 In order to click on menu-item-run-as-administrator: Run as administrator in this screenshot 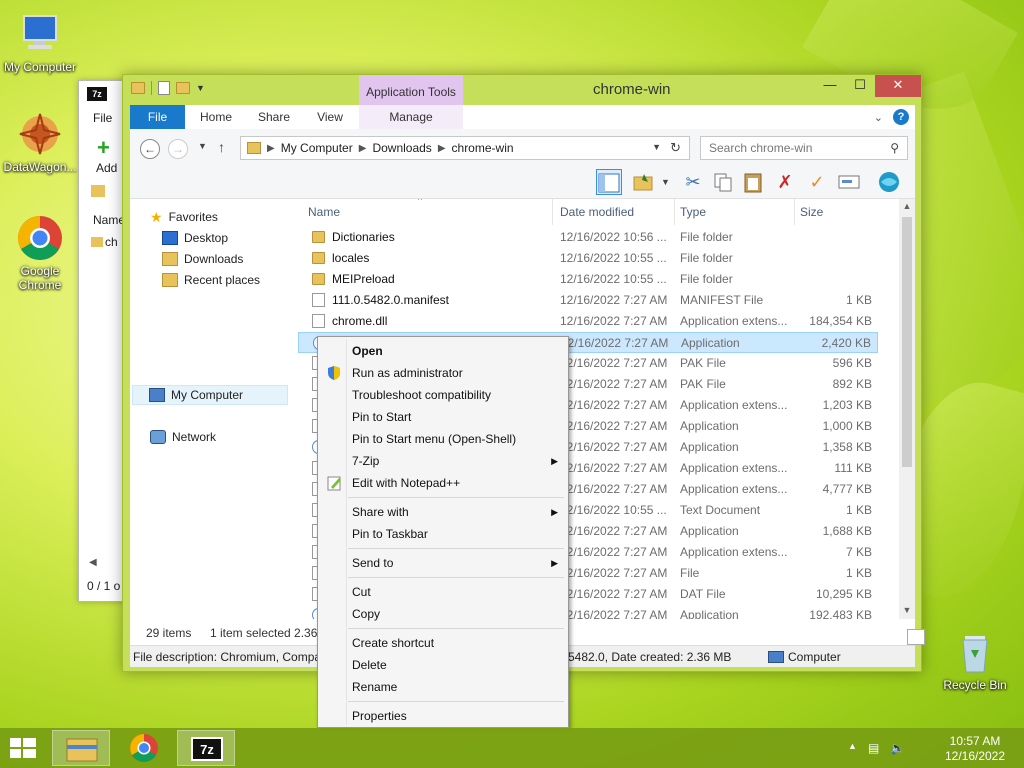, I will do `click(443, 373)`.